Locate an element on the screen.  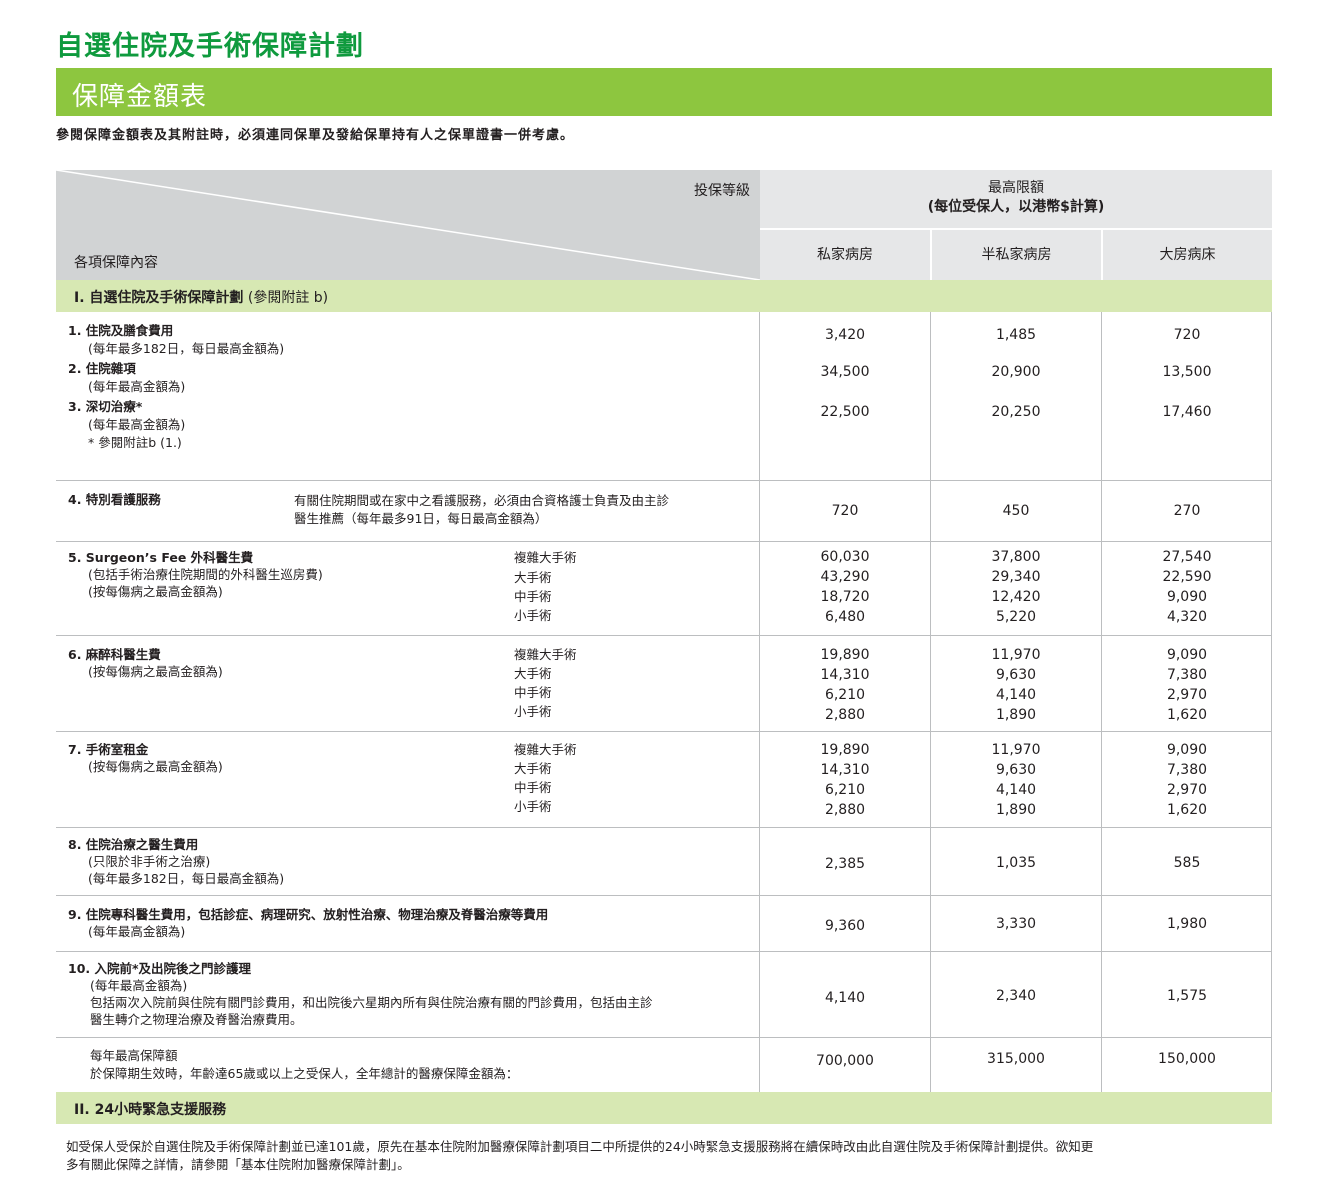
item-1-title: 1. 住院及膳食費用 is located at coordinates (121, 330).